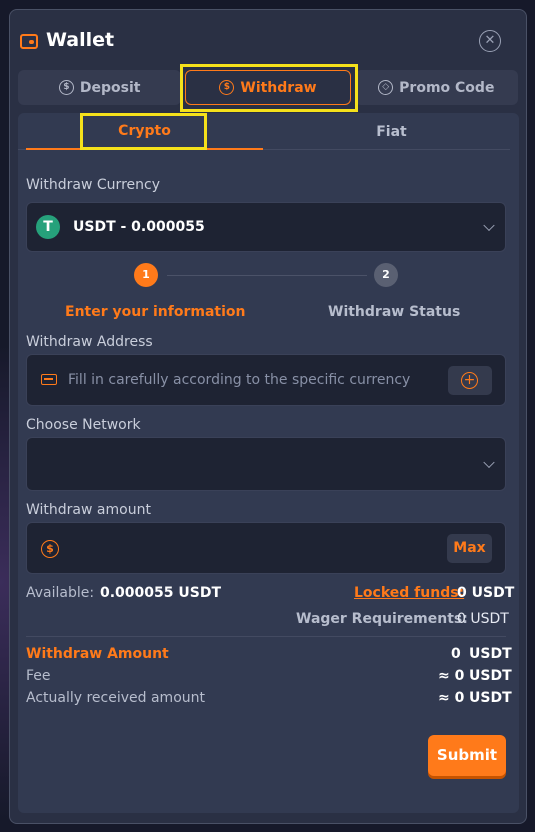 The width and height of the screenshot is (535, 832). Describe the element at coordinates (50, 549) in the screenshot. I see `dollar-icon: $` at that location.